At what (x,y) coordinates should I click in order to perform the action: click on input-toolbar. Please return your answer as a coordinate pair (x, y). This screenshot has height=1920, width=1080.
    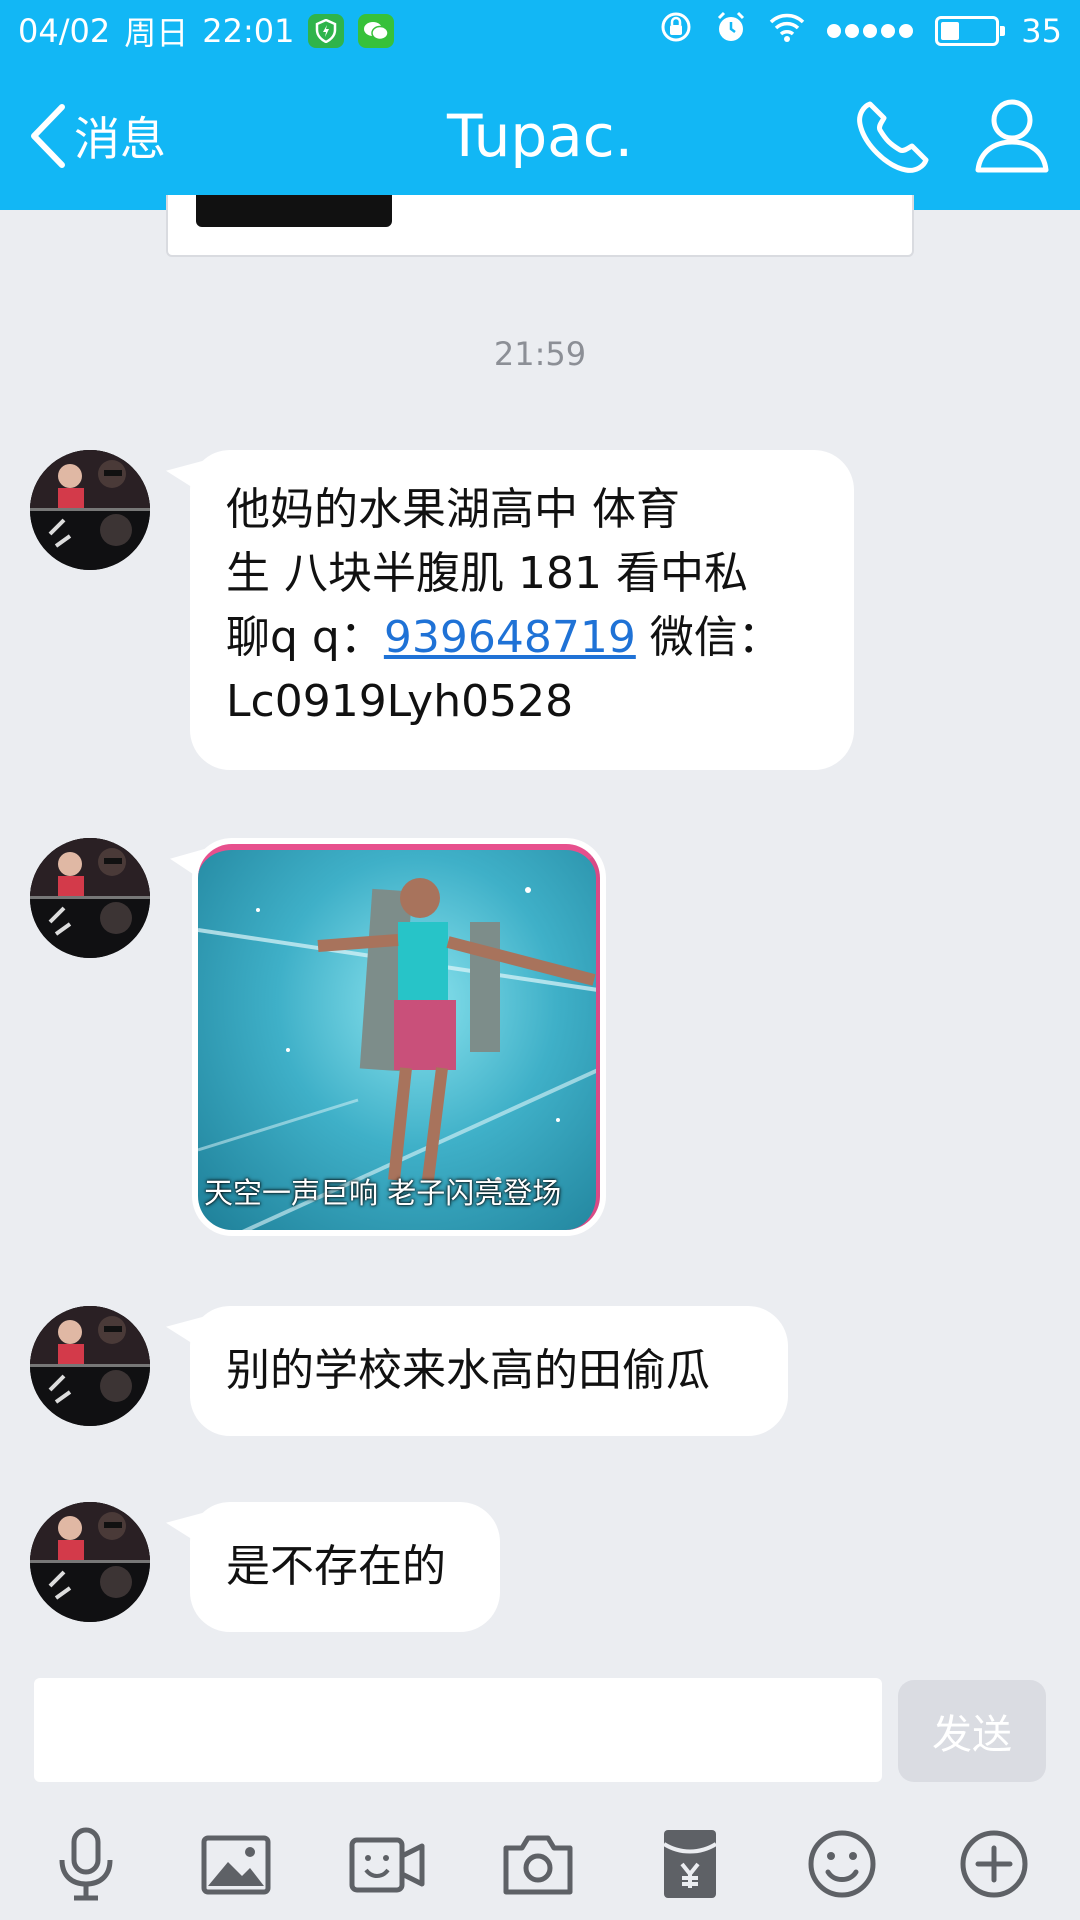
    Looking at the image, I should click on (540, 1865).